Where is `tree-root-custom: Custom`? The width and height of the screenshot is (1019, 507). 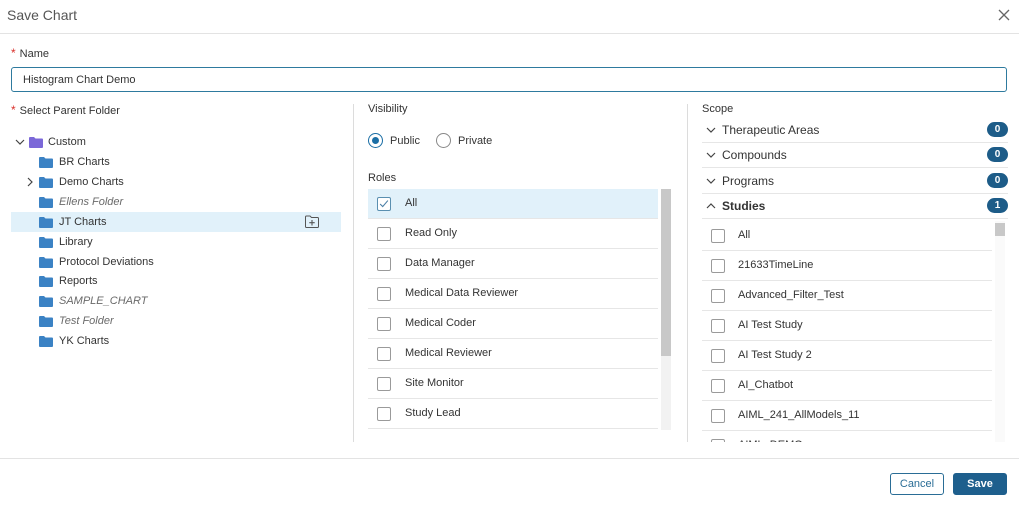 tree-root-custom: Custom is located at coordinates (176, 142).